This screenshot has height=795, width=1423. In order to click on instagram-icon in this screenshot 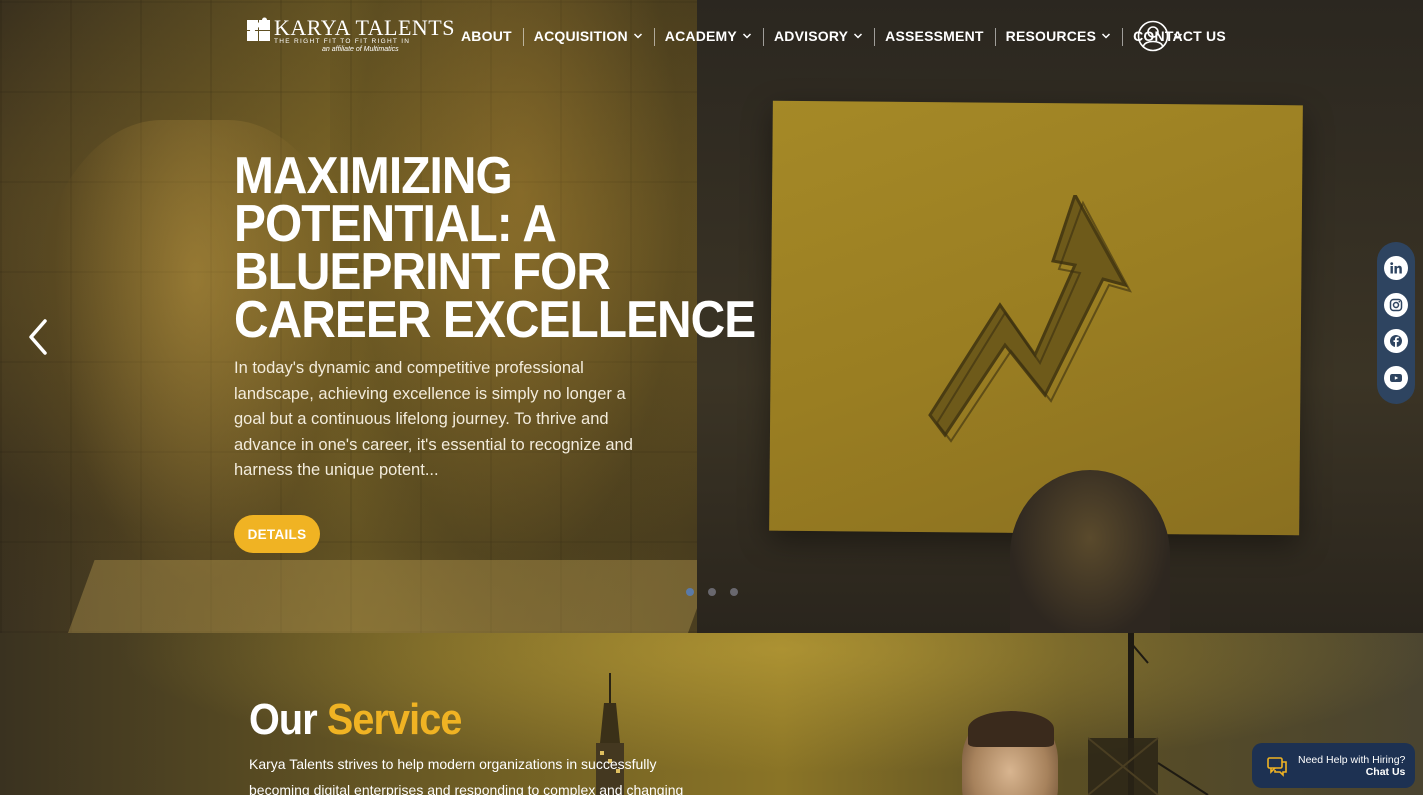, I will do `click(1396, 304)`.